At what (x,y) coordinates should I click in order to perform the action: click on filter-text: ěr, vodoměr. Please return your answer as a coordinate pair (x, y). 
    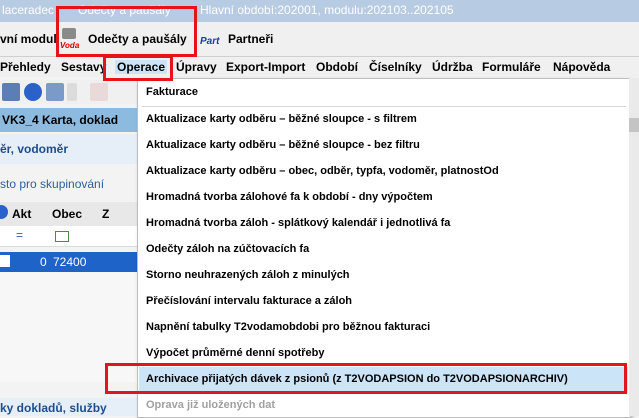
    Looking at the image, I should click on (34, 149).